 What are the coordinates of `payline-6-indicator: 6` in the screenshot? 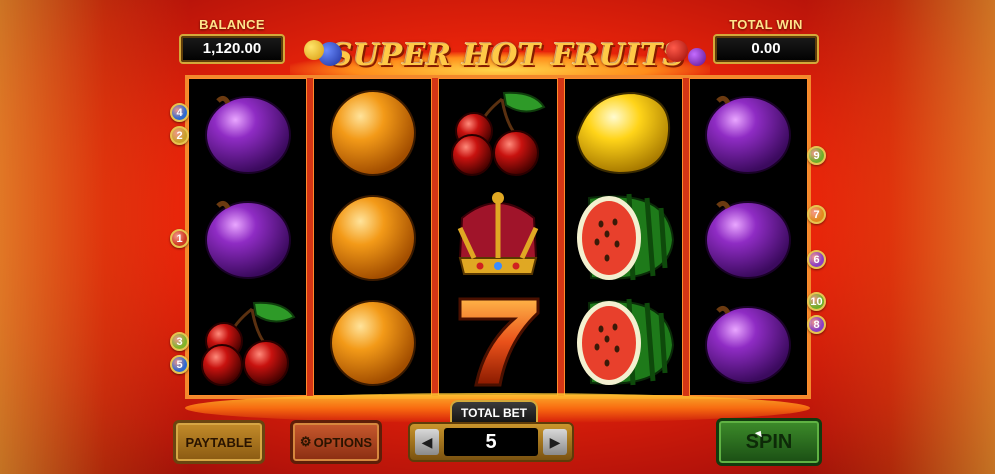 It's located at (816, 259).